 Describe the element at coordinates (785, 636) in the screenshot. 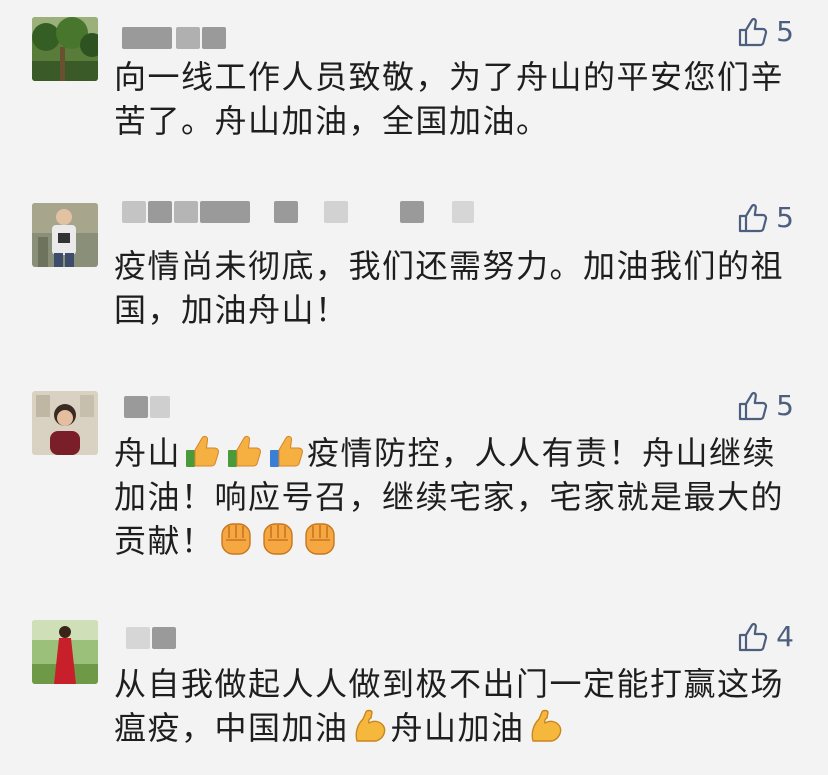

I see `like-count: 4` at that location.